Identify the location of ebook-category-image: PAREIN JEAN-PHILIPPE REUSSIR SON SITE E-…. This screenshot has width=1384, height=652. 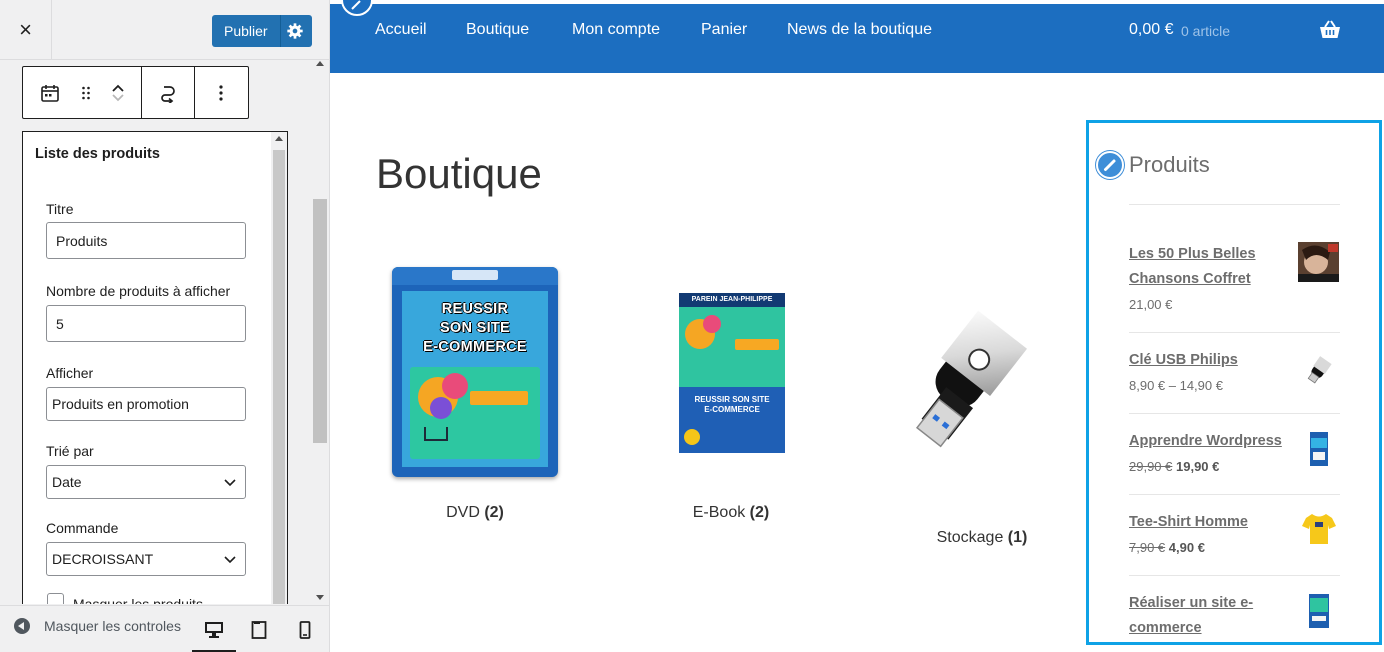
(732, 373).